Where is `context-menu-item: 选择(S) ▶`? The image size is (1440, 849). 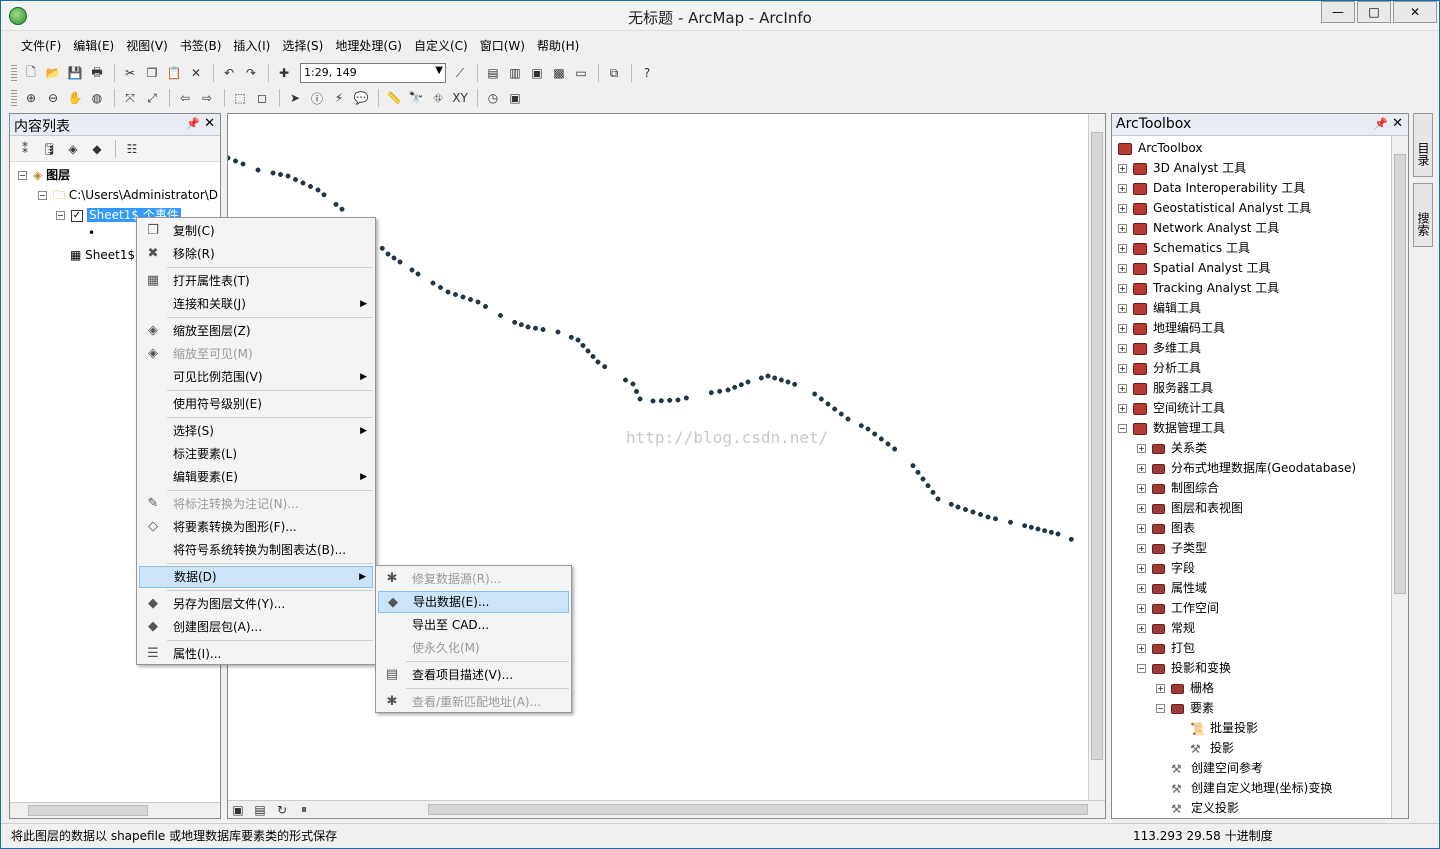 context-menu-item: 选择(S) ▶ is located at coordinates (256, 431).